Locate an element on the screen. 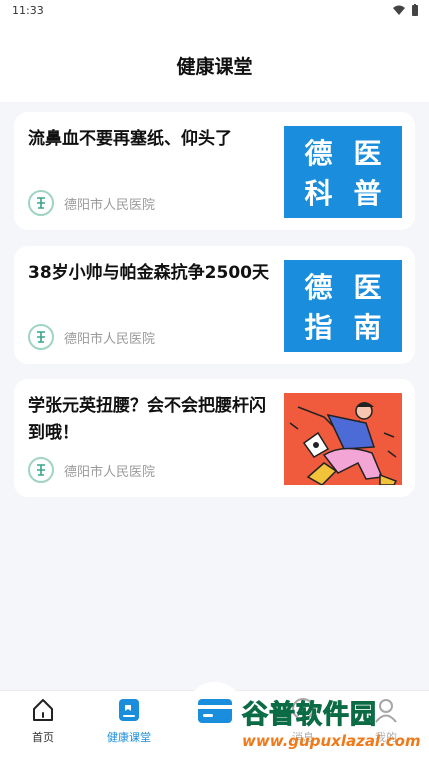 Image resolution: width=429 pixels, height=763 pixels. status-bar: 11:33 is located at coordinates (214, 10).